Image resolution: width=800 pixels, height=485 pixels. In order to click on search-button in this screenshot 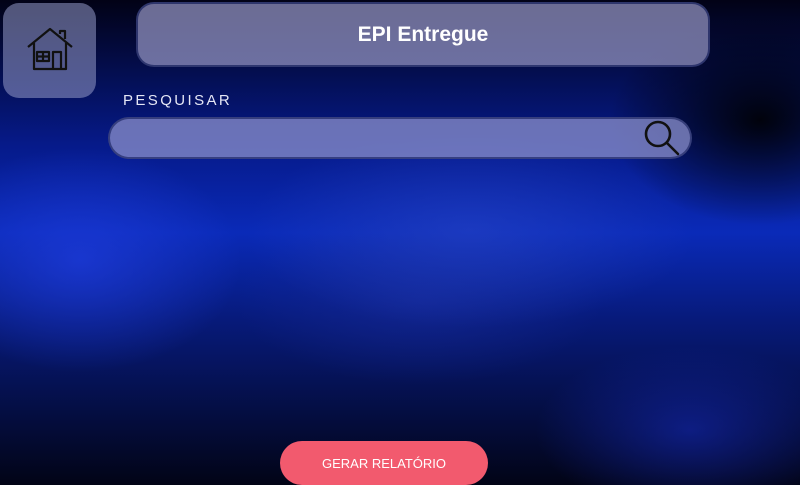, I will do `click(662, 138)`.